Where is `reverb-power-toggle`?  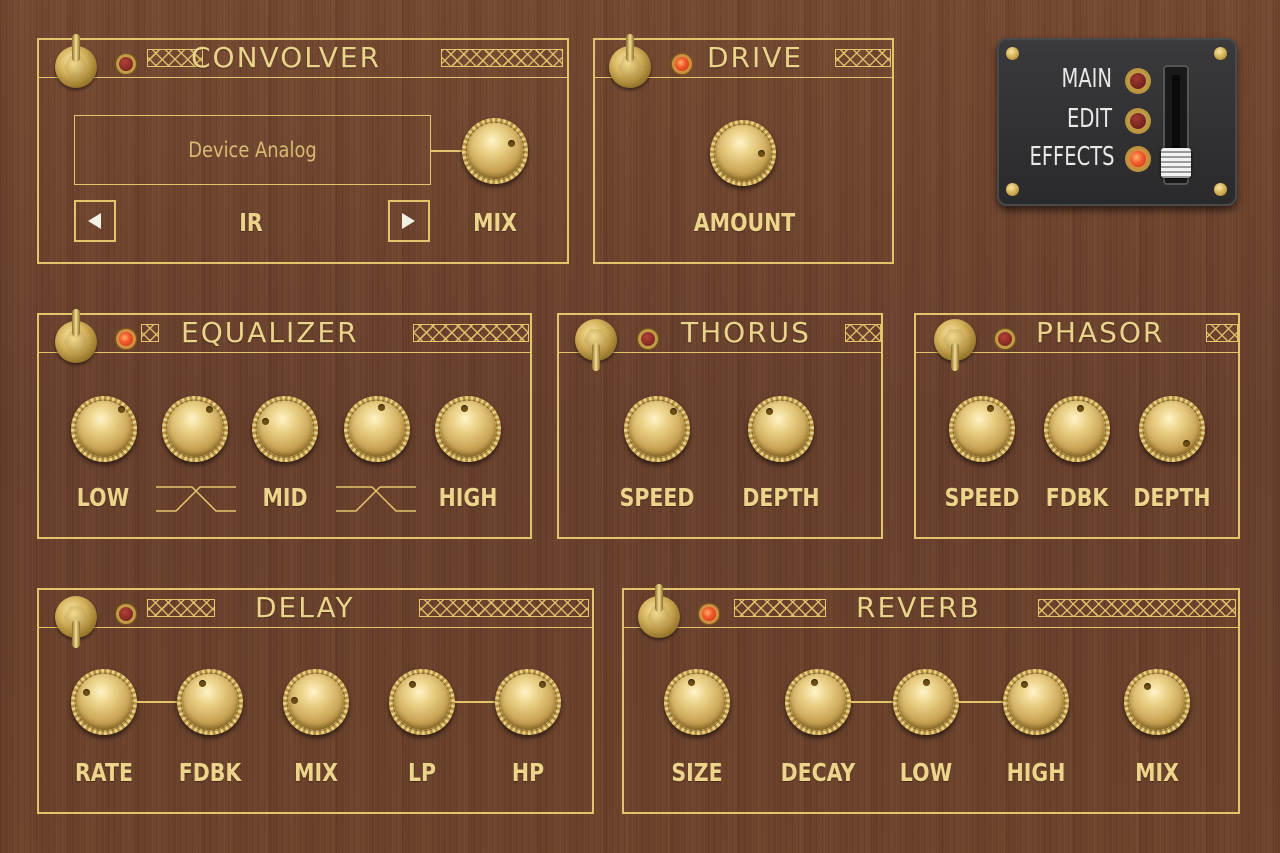
reverb-power-toggle is located at coordinates (659, 611).